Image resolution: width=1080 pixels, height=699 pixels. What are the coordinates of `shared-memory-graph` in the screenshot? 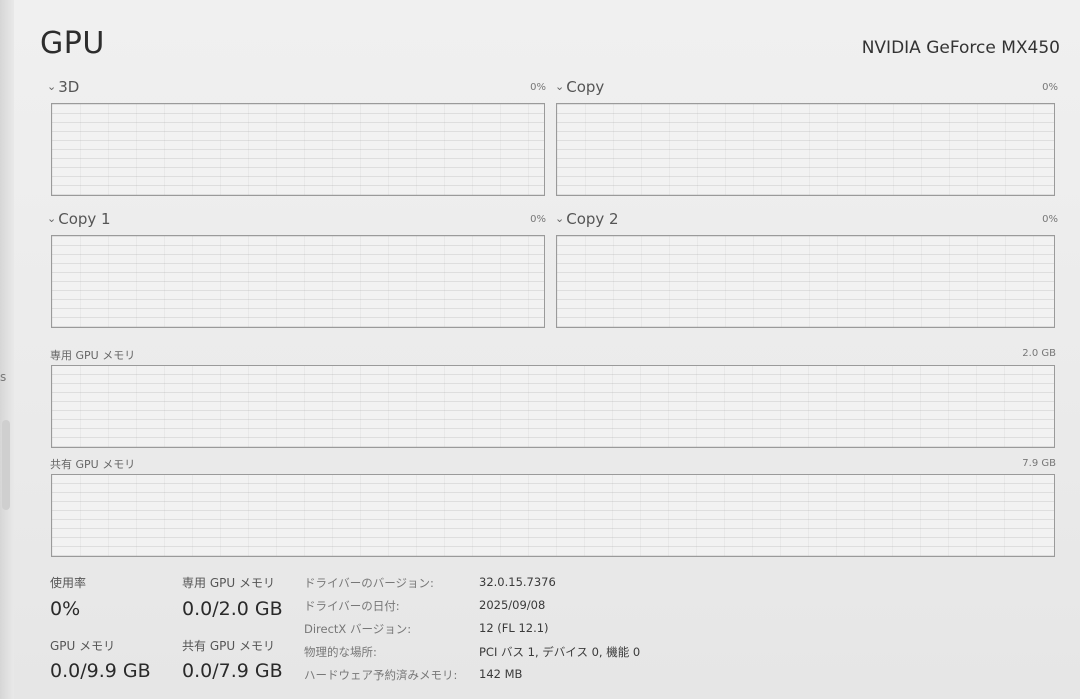 It's located at (553, 515).